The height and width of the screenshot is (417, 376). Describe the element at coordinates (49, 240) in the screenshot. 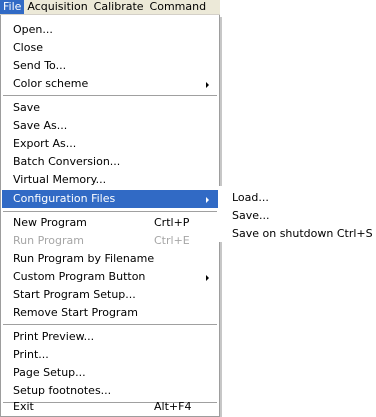

I see `menu-item-label: Run Program` at that location.